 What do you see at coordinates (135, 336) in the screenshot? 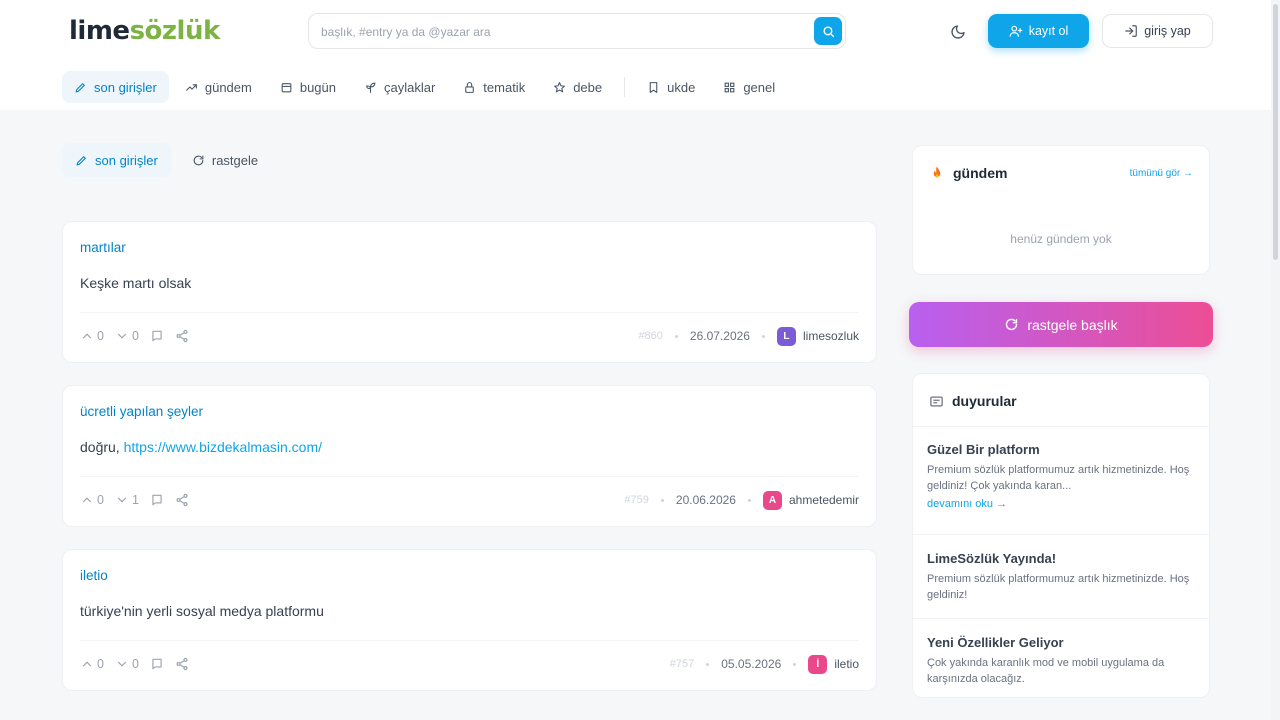
I see `downvote-count: 0` at bounding box center [135, 336].